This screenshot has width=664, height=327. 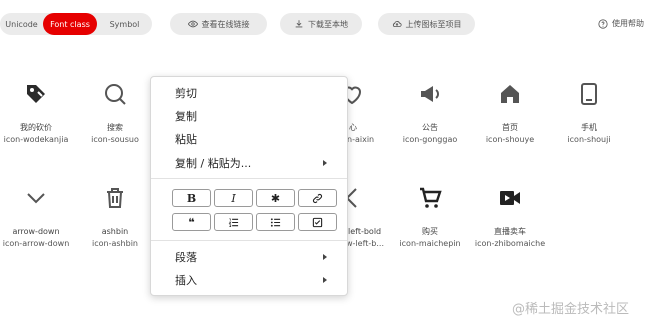 I want to click on watermark: @稀土掘金技术社区, so click(x=570, y=307).